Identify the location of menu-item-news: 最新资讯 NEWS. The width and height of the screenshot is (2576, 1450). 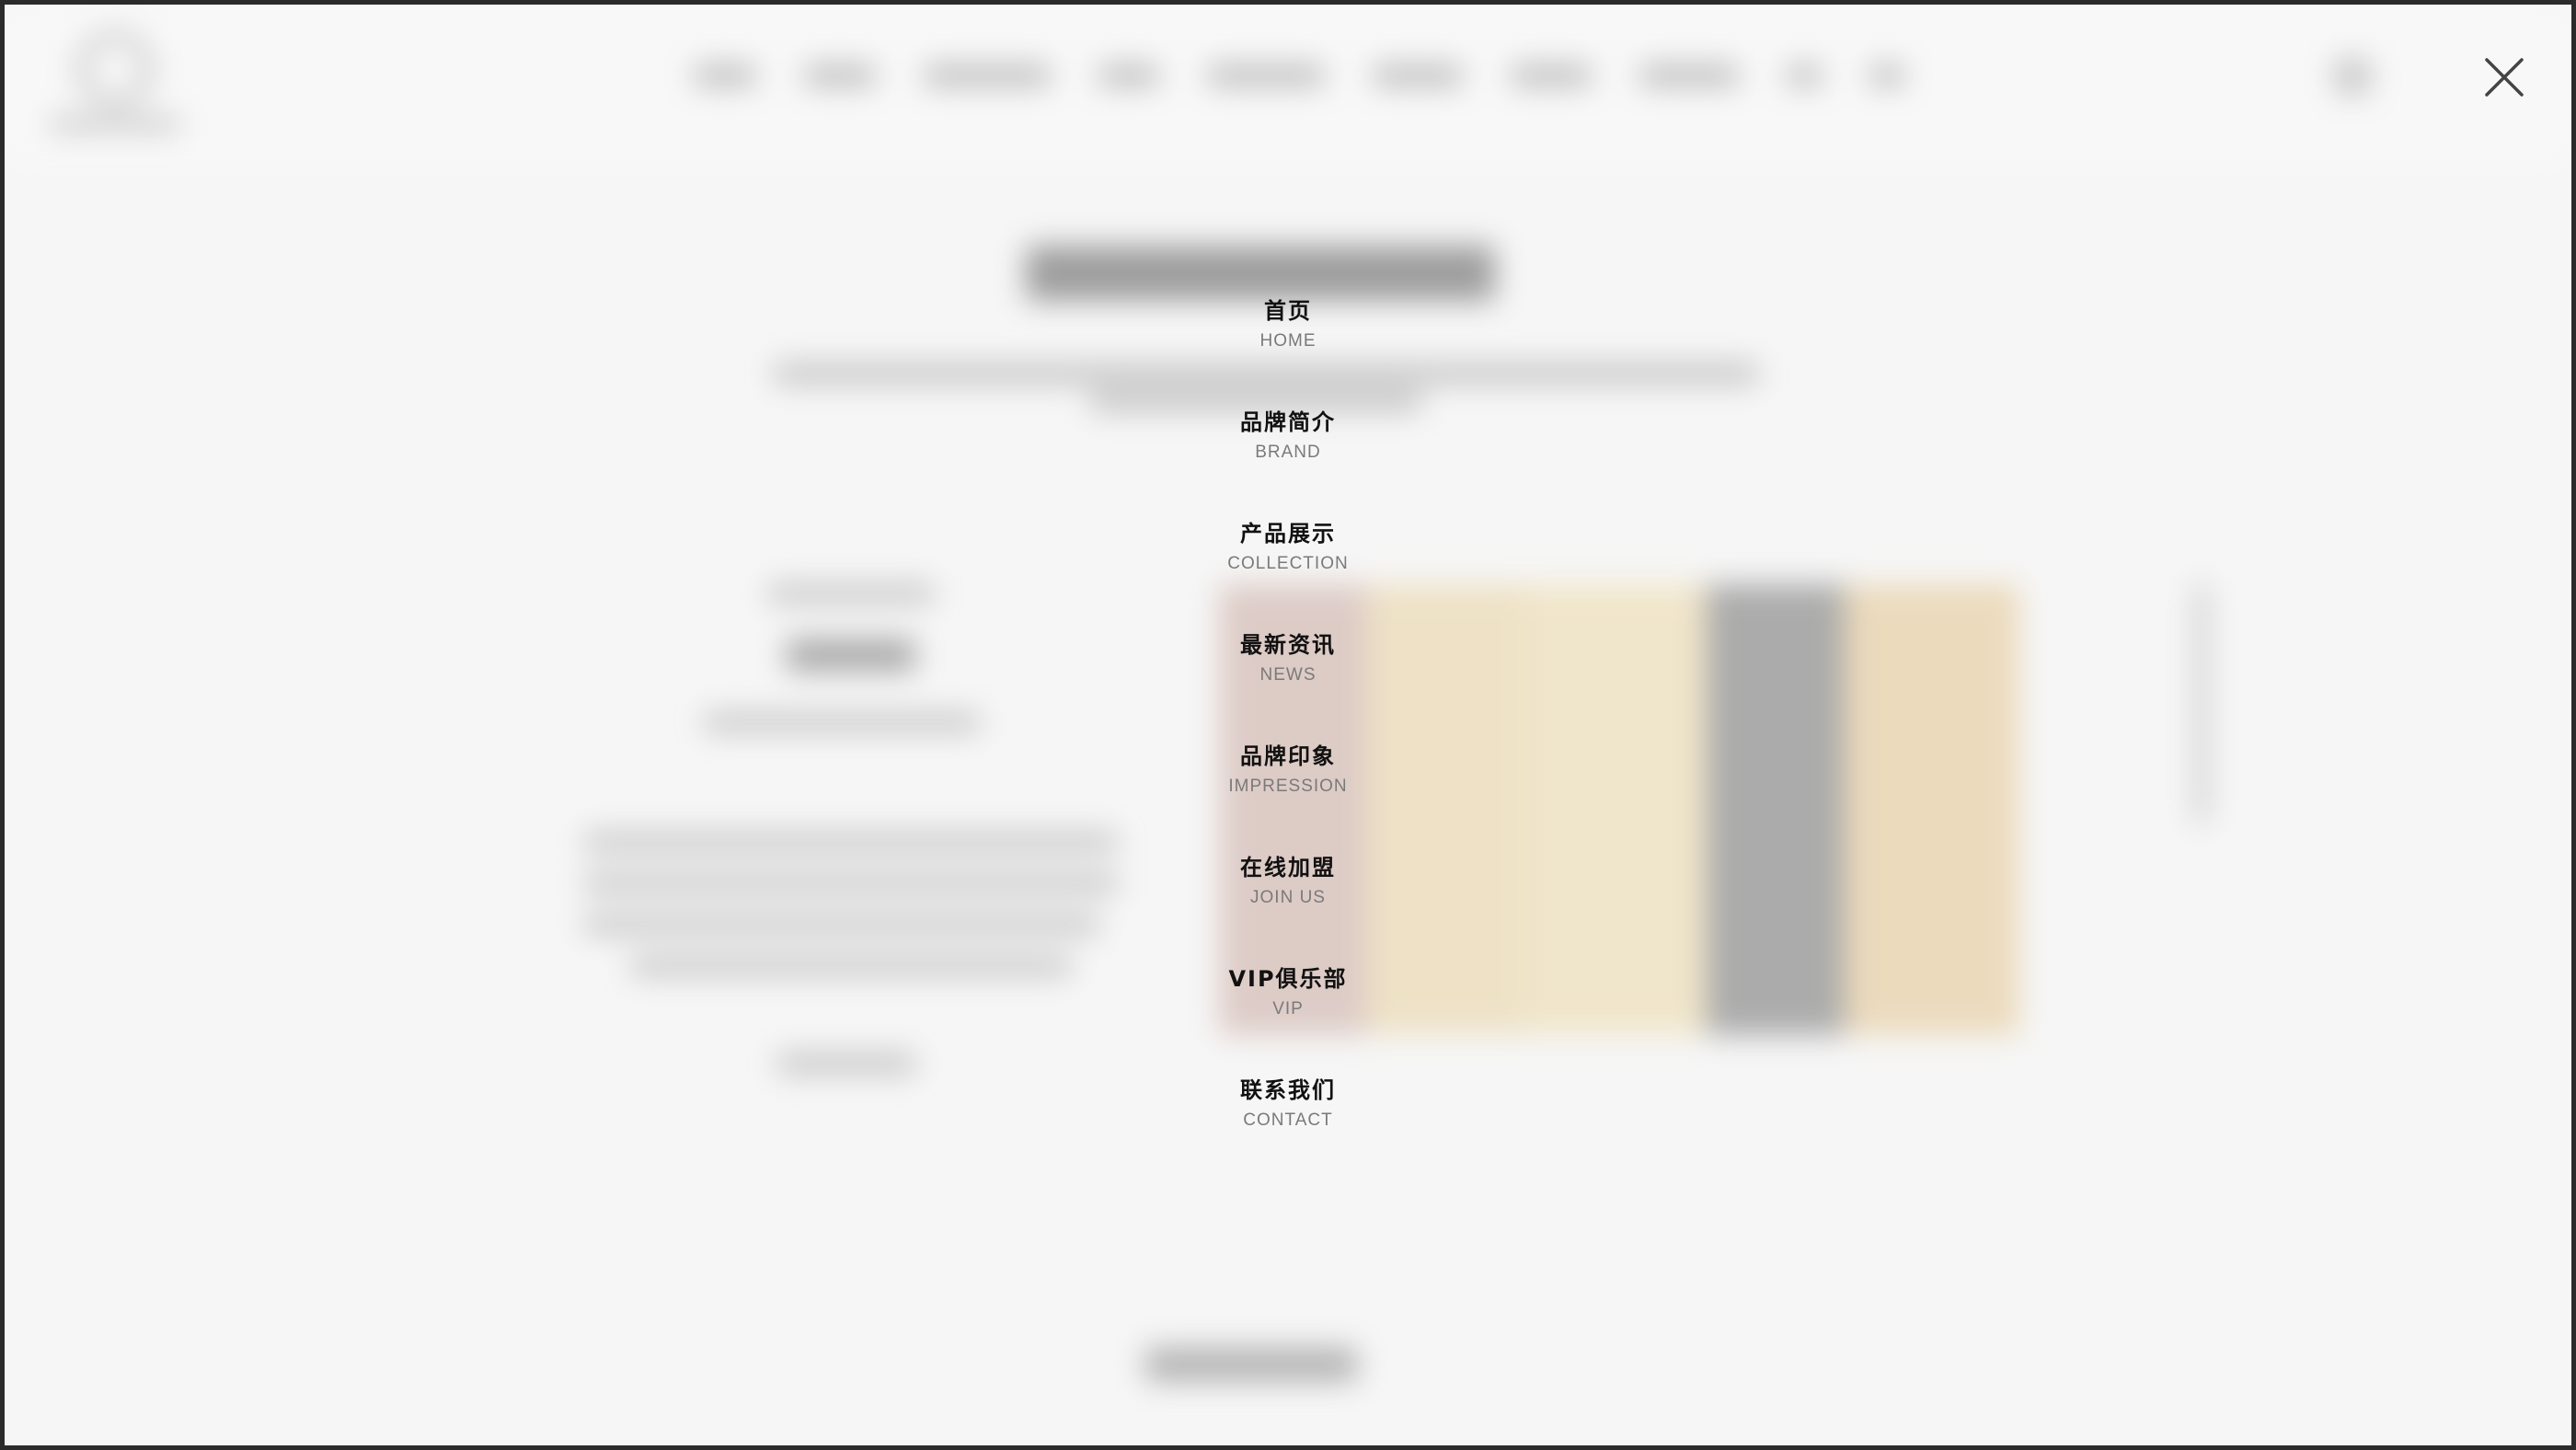
(1288, 685).